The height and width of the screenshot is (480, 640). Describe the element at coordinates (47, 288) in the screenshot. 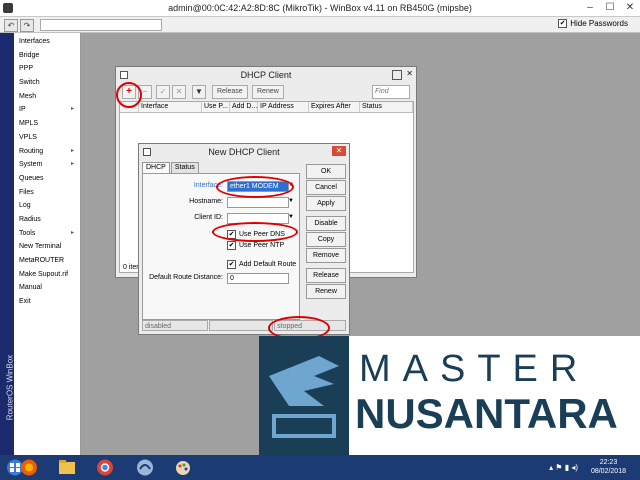

I see `sidebar-item-manual: Manual` at that location.